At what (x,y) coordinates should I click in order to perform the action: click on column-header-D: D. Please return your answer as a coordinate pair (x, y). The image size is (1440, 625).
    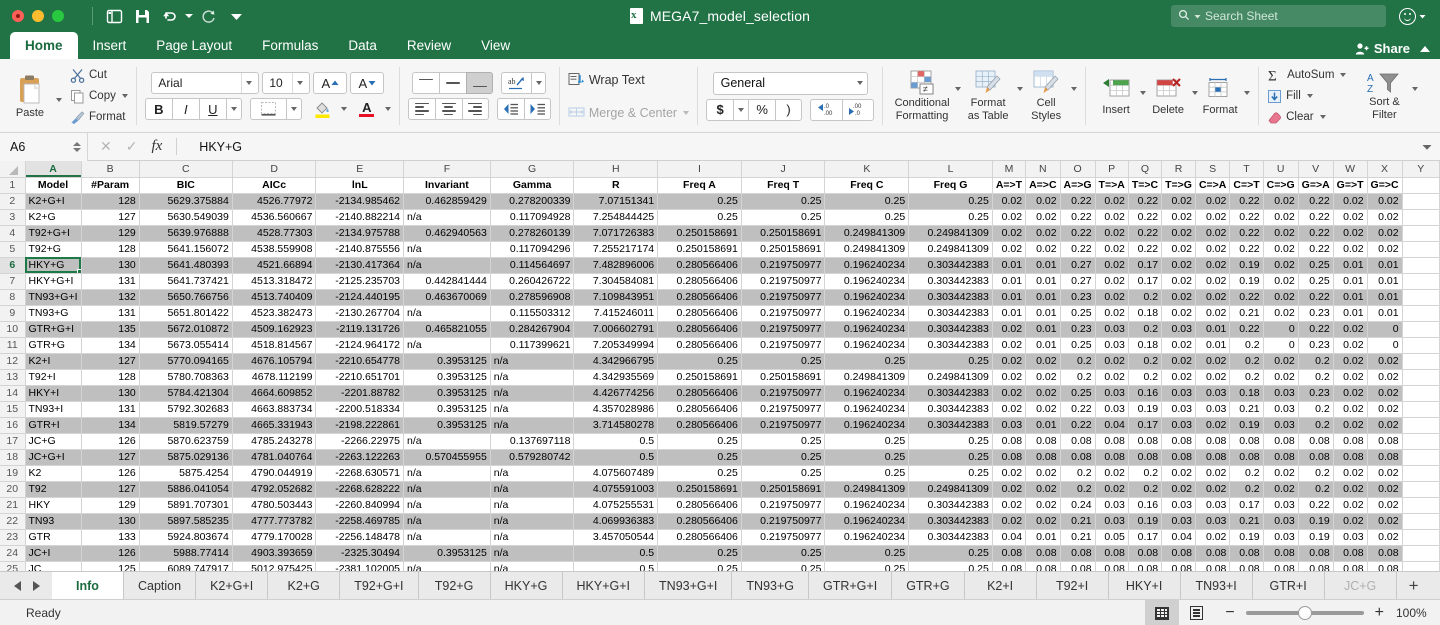
    Looking at the image, I should click on (274, 169).